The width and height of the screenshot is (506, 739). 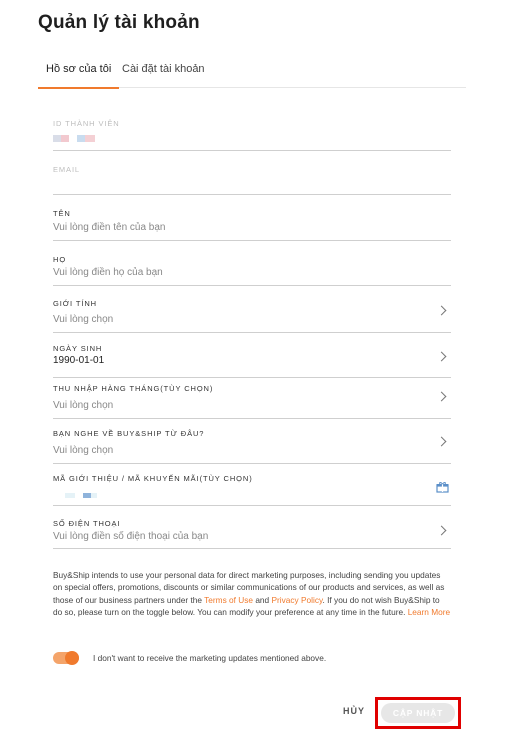 I want to click on tab-account-settings: Cài đặt tài khoản, so click(x=163, y=75).